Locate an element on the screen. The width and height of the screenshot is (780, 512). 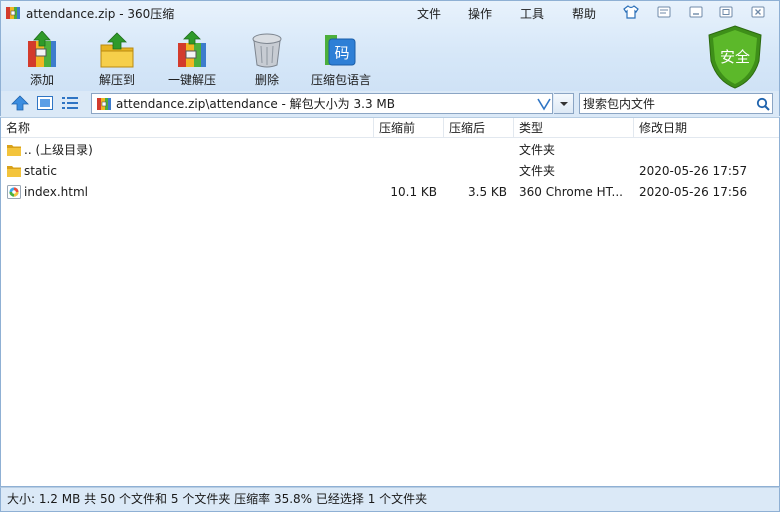
html-file-icon is located at coordinates (14, 192).